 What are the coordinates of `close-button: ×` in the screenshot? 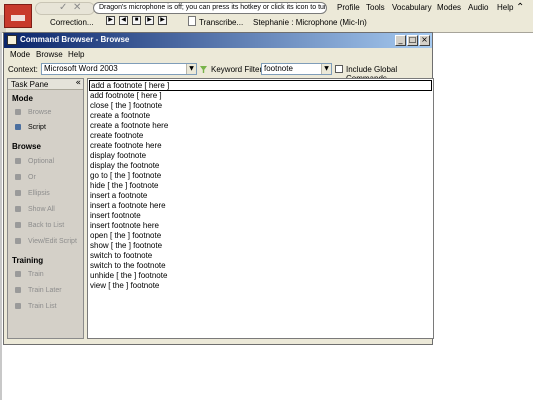 It's located at (424, 40).